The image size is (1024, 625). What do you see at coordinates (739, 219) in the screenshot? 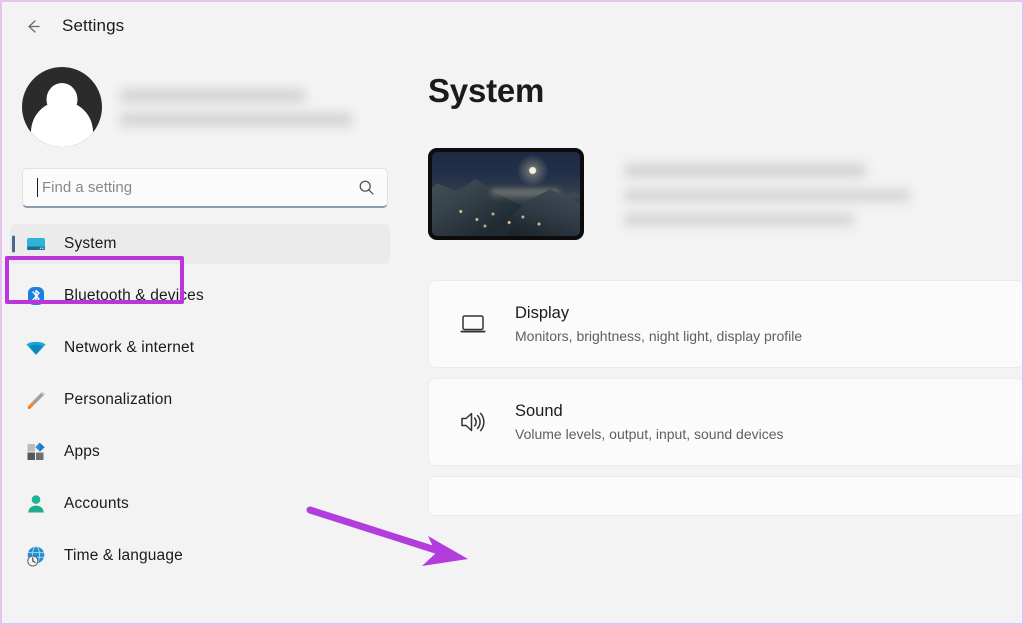
I see `device-rename-redacted` at bounding box center [739, 219].